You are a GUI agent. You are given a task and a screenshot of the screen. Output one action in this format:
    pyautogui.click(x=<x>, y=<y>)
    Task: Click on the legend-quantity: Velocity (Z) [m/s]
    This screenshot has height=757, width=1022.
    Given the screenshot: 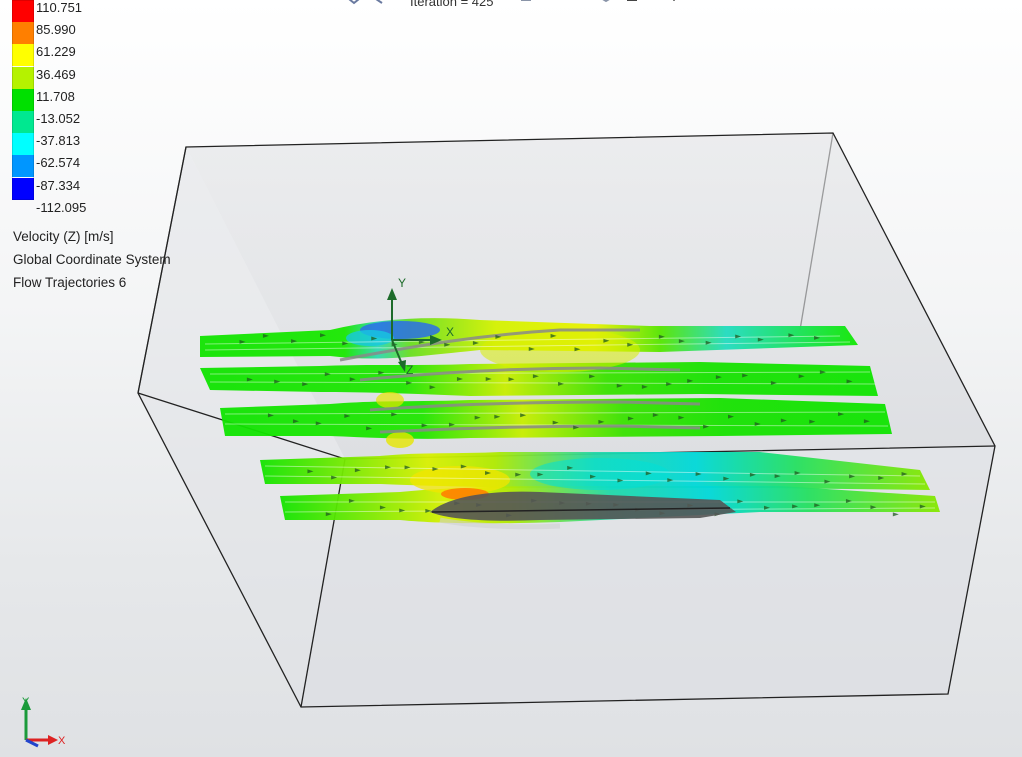 What is the action you would take?
    pyautogui.click(x=63, y=236)
    